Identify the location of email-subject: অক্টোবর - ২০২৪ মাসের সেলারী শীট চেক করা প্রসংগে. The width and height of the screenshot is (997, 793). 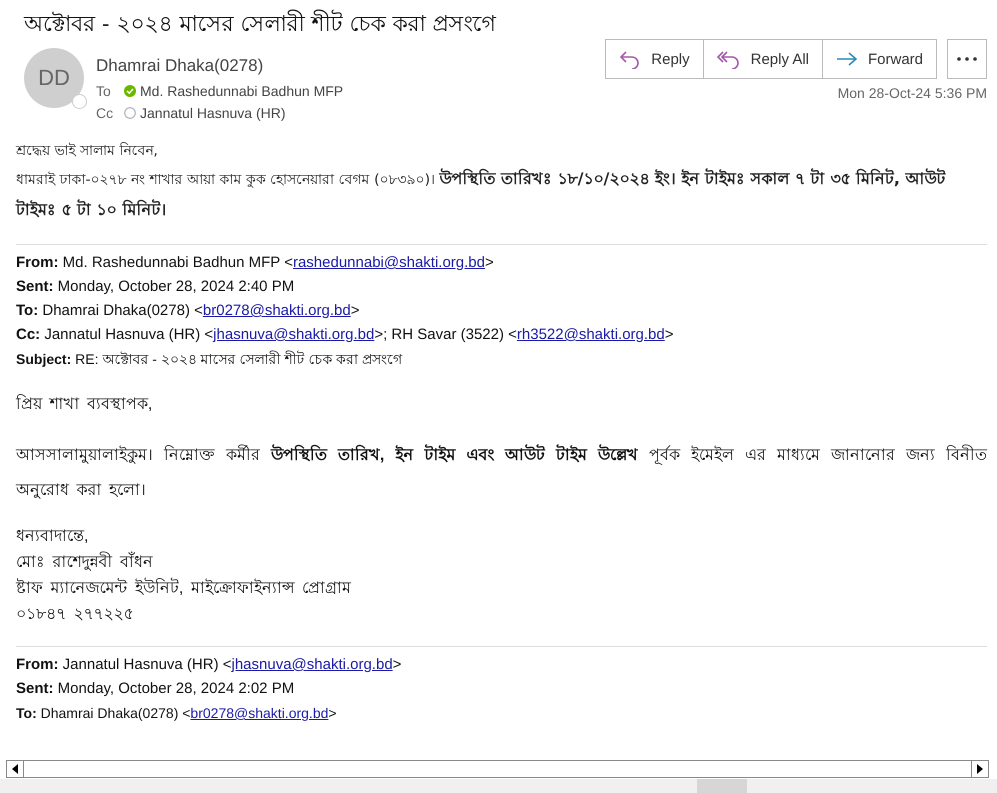
(505, 23).